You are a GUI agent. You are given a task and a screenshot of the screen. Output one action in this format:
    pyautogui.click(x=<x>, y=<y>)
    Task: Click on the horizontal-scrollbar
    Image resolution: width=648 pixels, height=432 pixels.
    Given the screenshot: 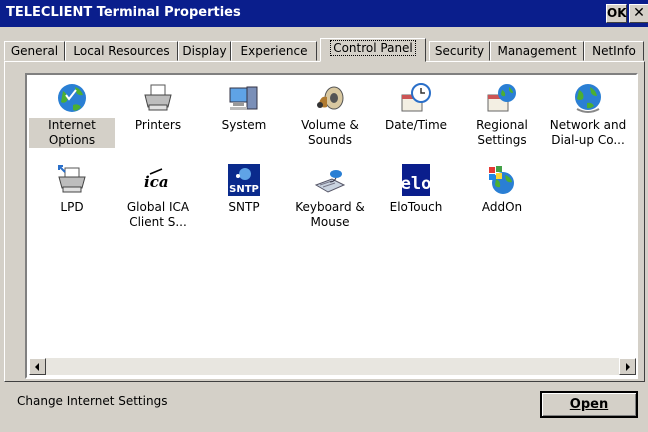 What is the action you would take?
    pyautogui.click(x=332, y=366)
    